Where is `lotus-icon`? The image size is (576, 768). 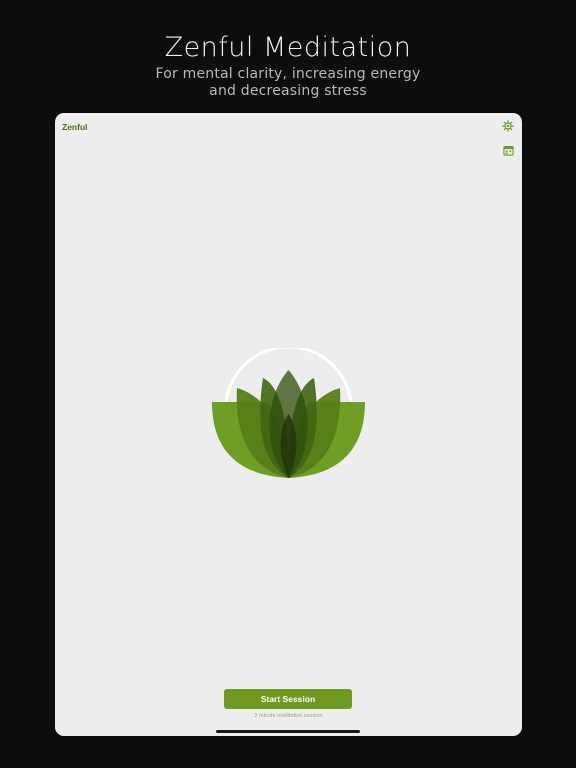 lotus-icon is located at coordinates (288, 411).